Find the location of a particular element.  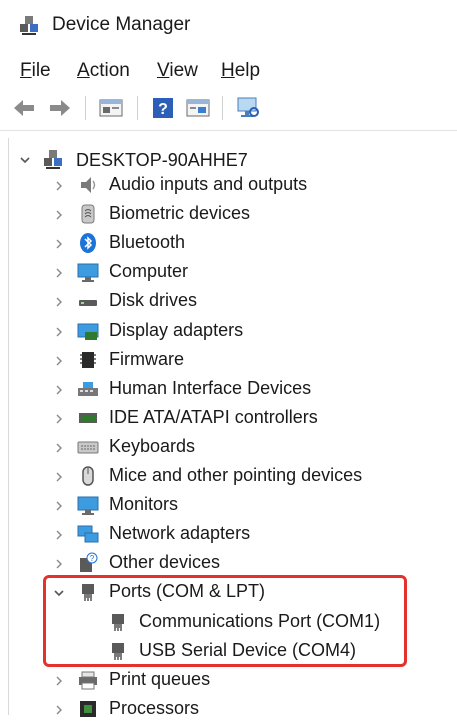

menu-help-rest: elp is located at coordinates (247, 70).